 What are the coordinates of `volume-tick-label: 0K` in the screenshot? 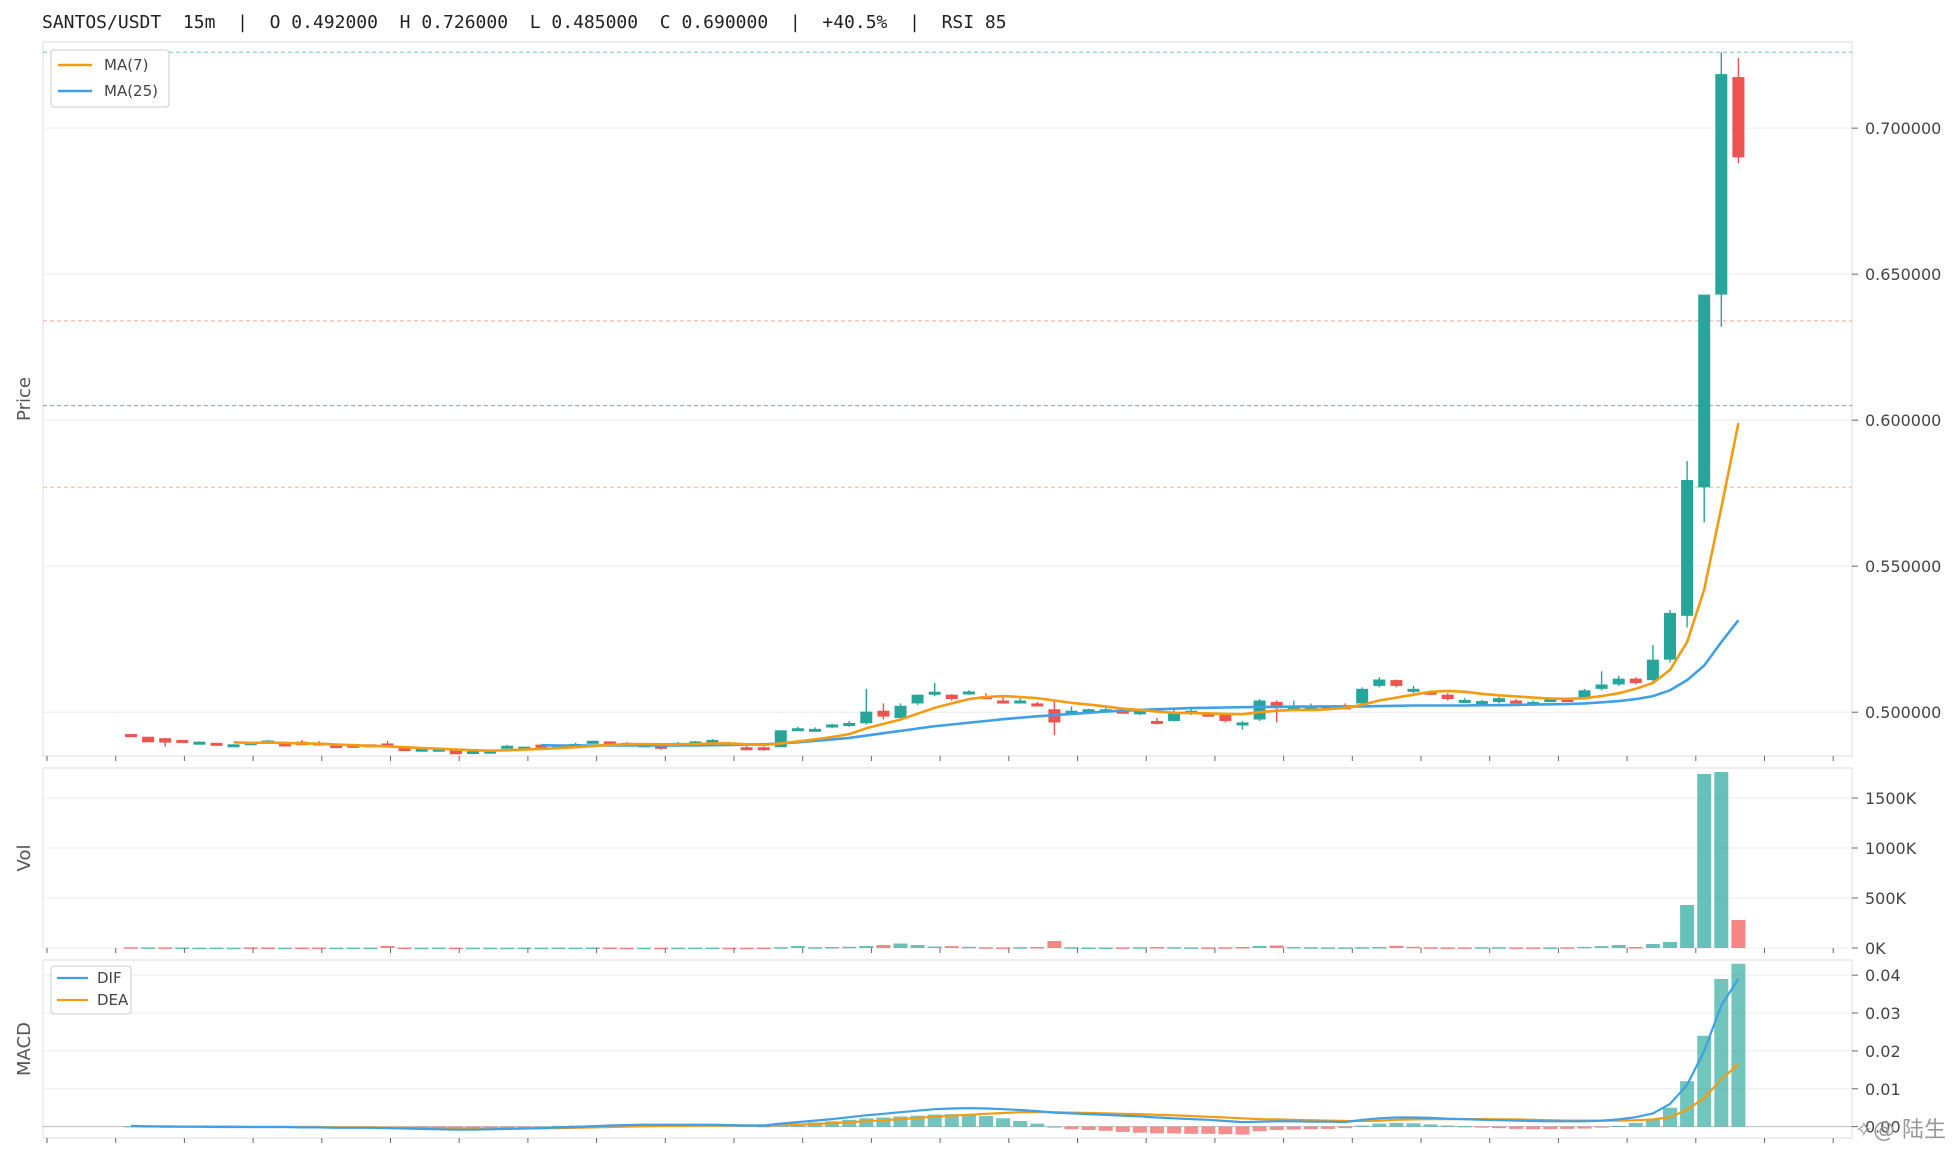 It's located at (1875, 948).